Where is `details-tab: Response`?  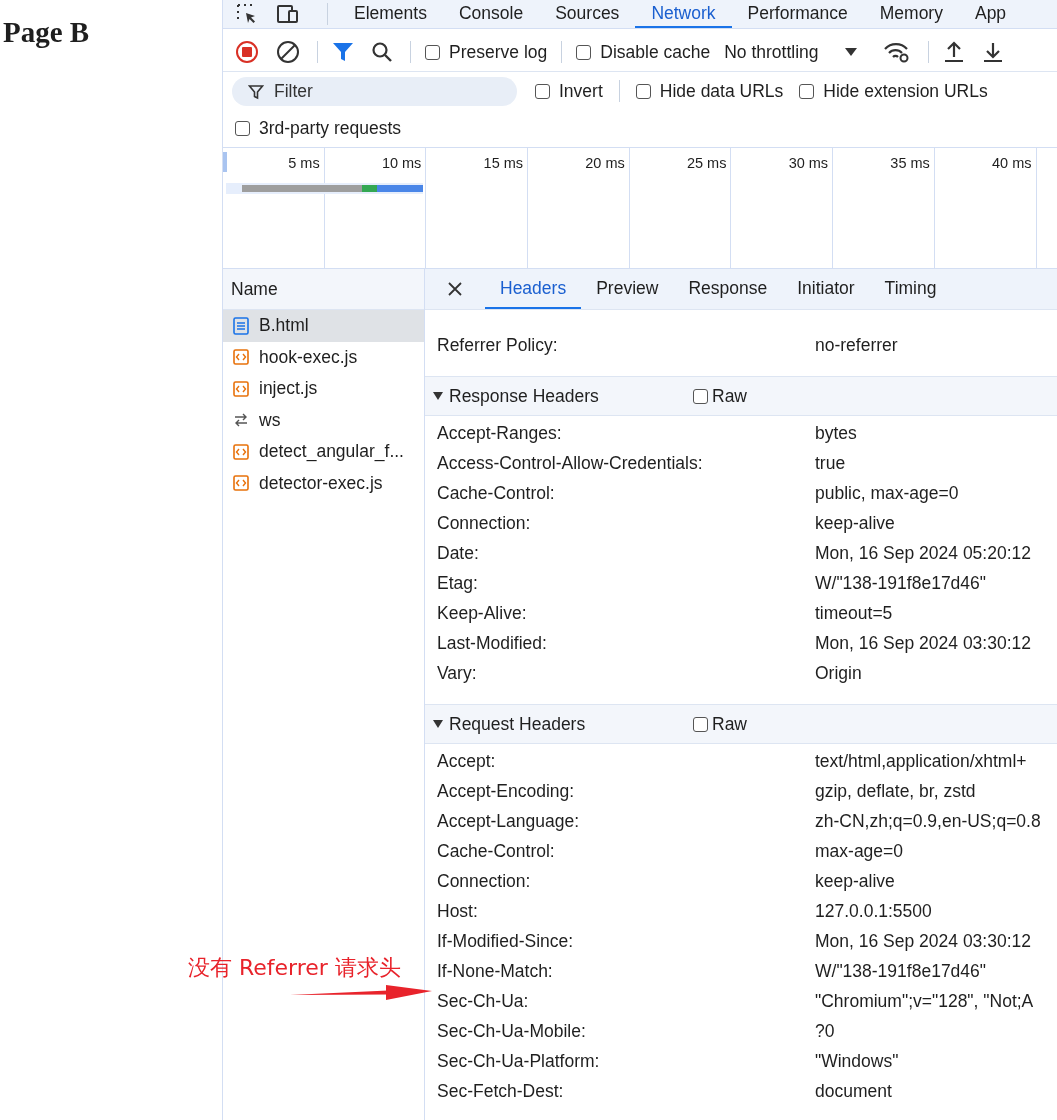
details-tab: Response is located at coordinates (728, 289).